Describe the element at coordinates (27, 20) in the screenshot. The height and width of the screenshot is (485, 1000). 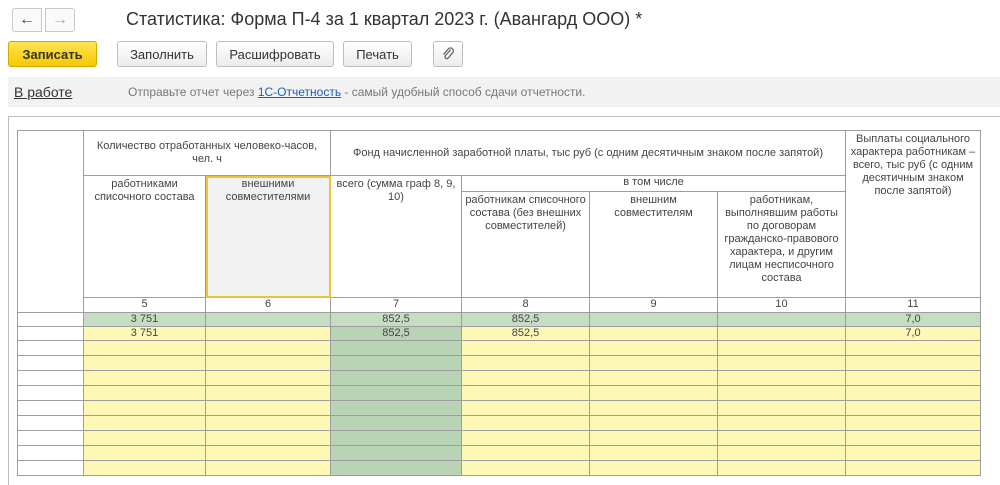
I see `back-button: ←` at that location.